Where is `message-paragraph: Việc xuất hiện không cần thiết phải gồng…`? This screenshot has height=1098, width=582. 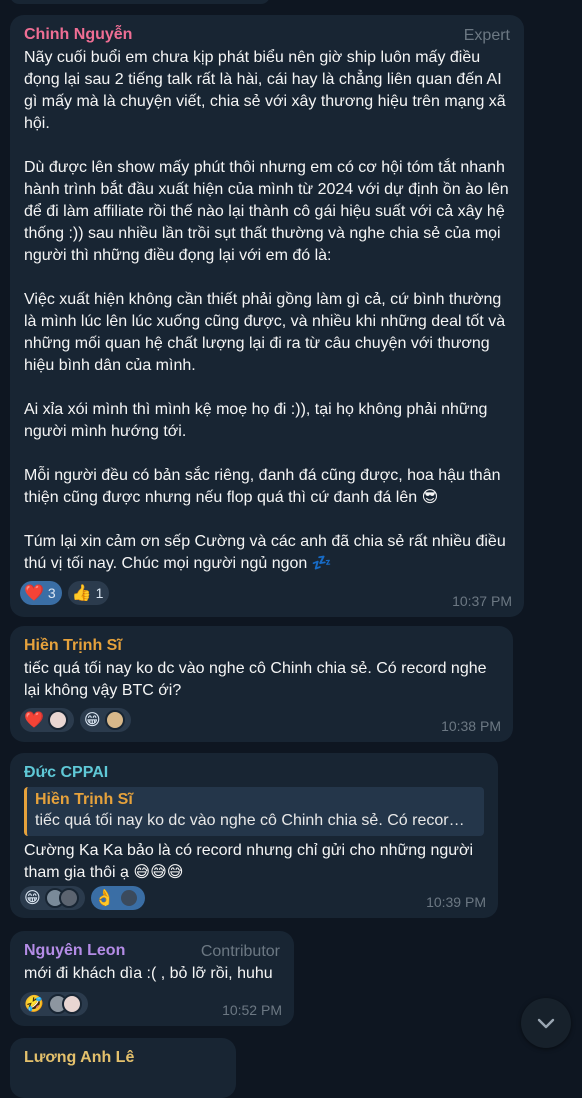 message-paragraph: Việc xuất hiện không cần thiết phải gồng… is located at coordinates (265, 332).